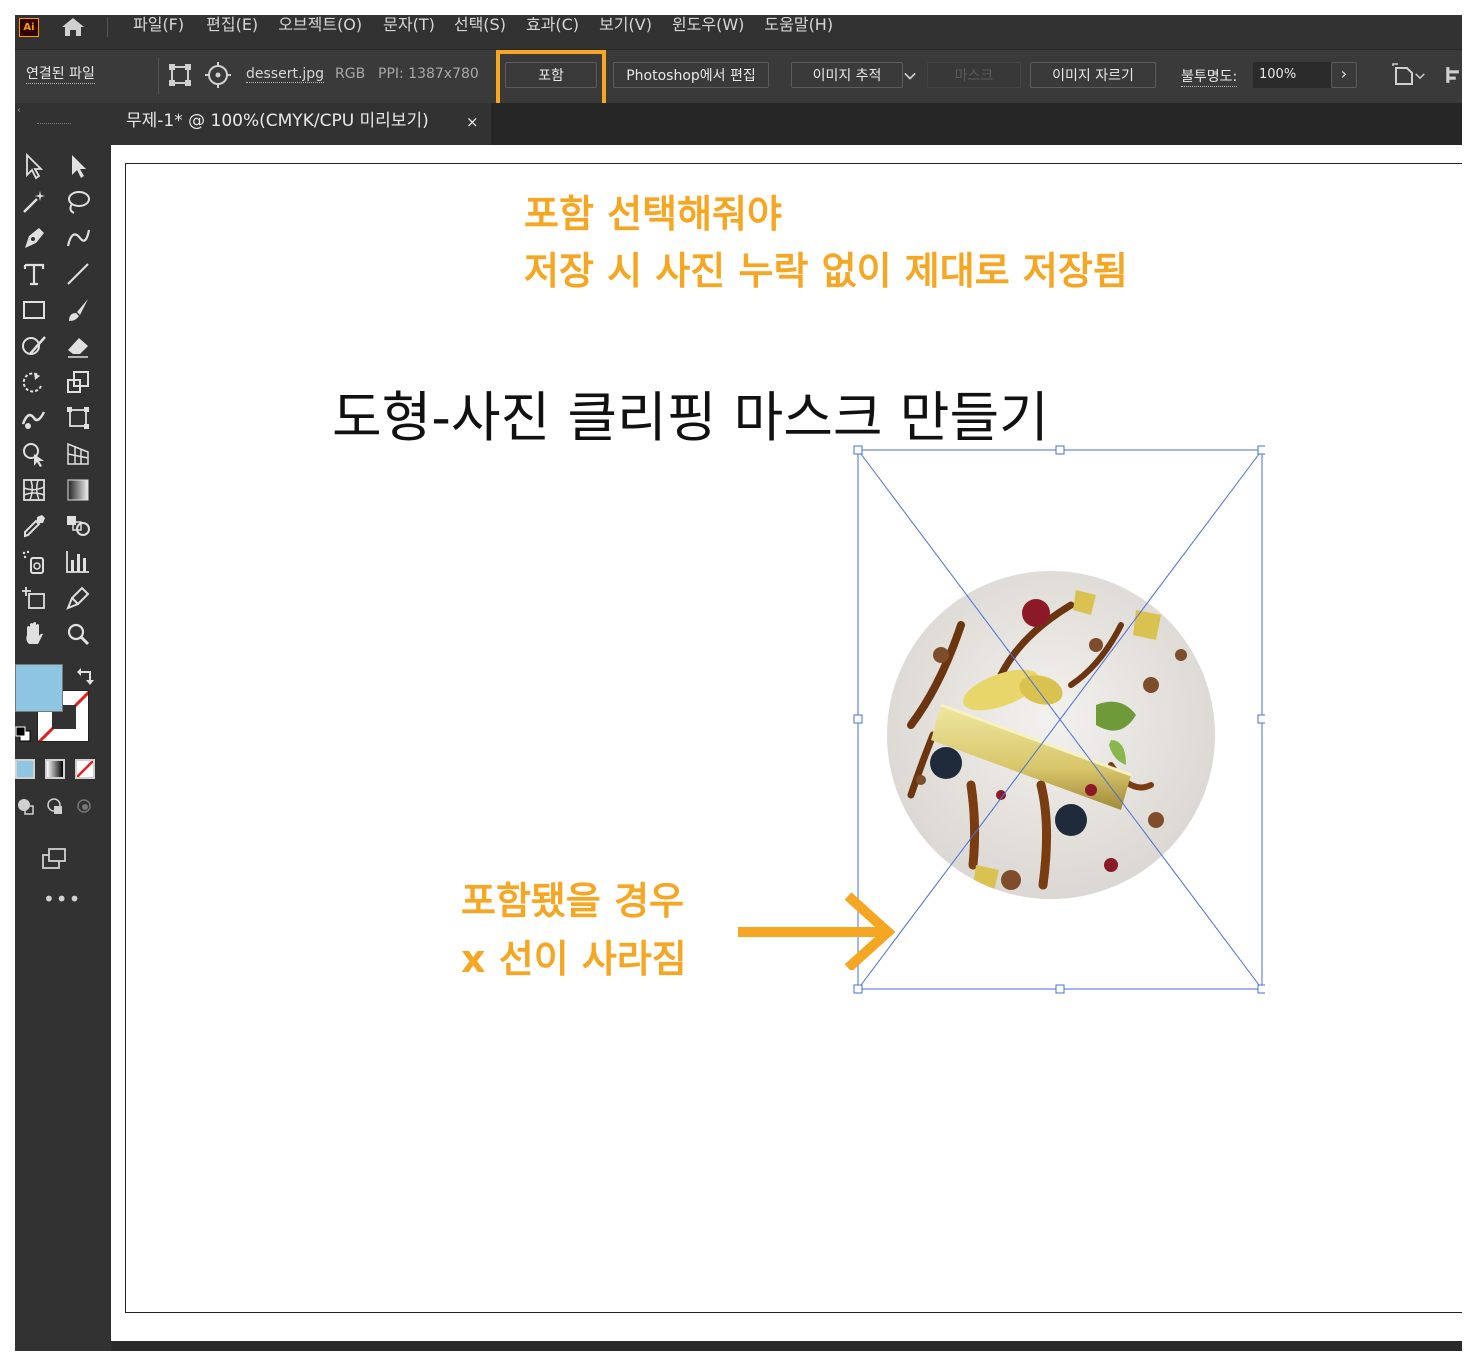 This screenshot has height=1365, width=1477. What do you see at coordinates (34, 238) in the screenshot?
I see `pen-icon` at bounding box center [34, 238].